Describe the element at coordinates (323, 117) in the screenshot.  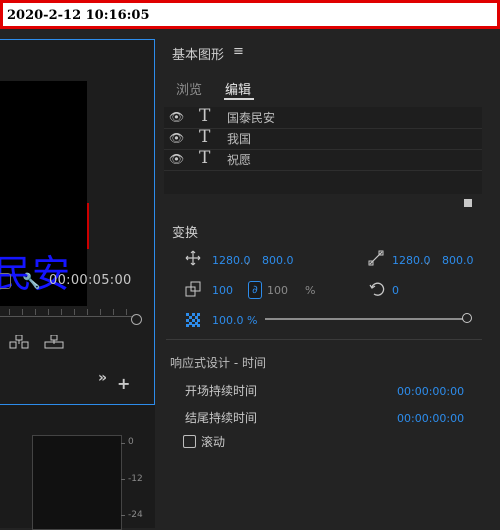
I see `layer-row: 👁 T 国泰民安` at that location.